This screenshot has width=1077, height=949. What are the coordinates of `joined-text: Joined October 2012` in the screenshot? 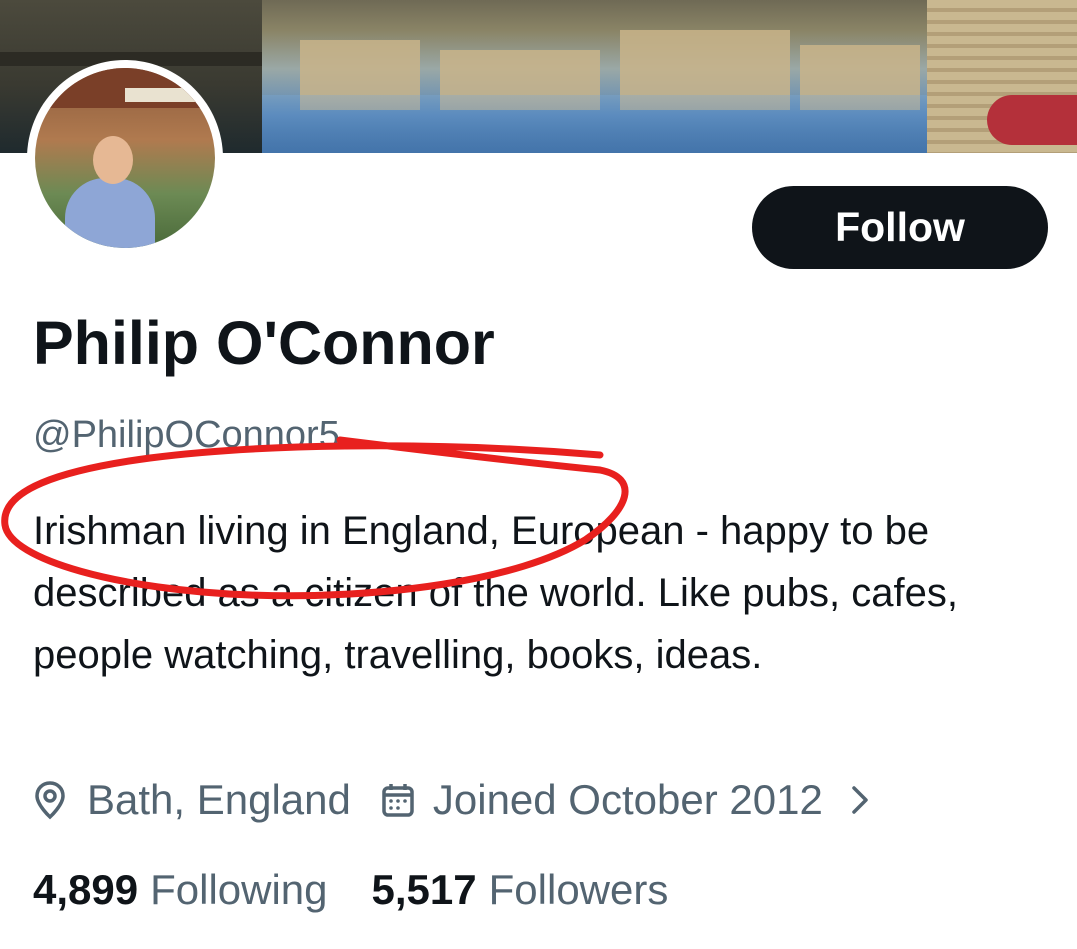 It's located at (627, 799).